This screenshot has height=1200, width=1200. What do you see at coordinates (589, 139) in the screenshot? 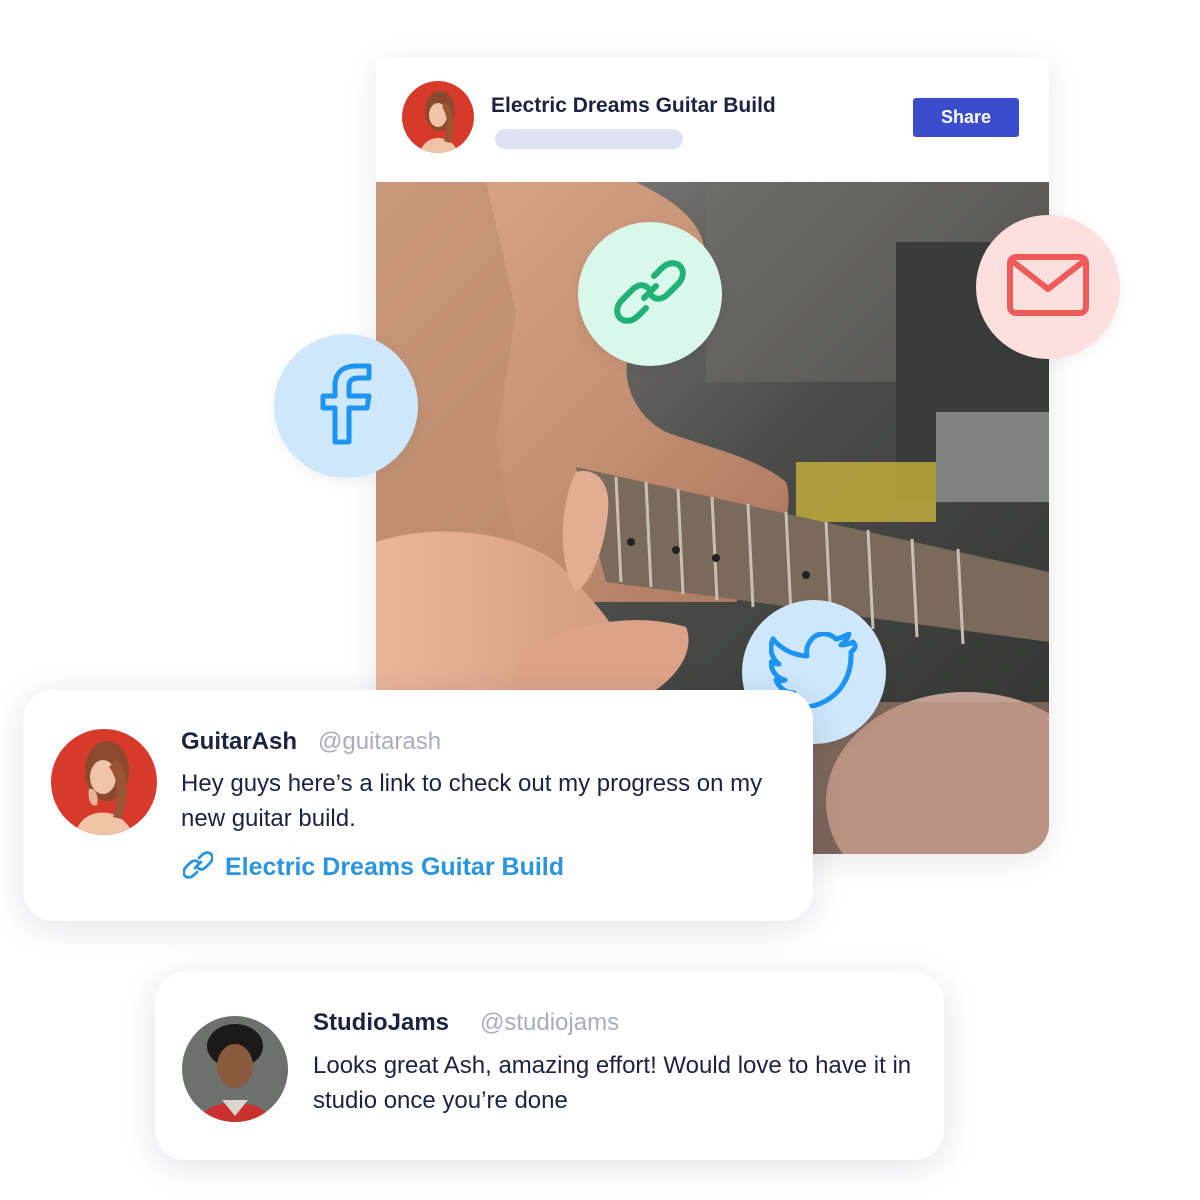
I see `post-subtitle-placeholder` at bounding box center [589, 139].